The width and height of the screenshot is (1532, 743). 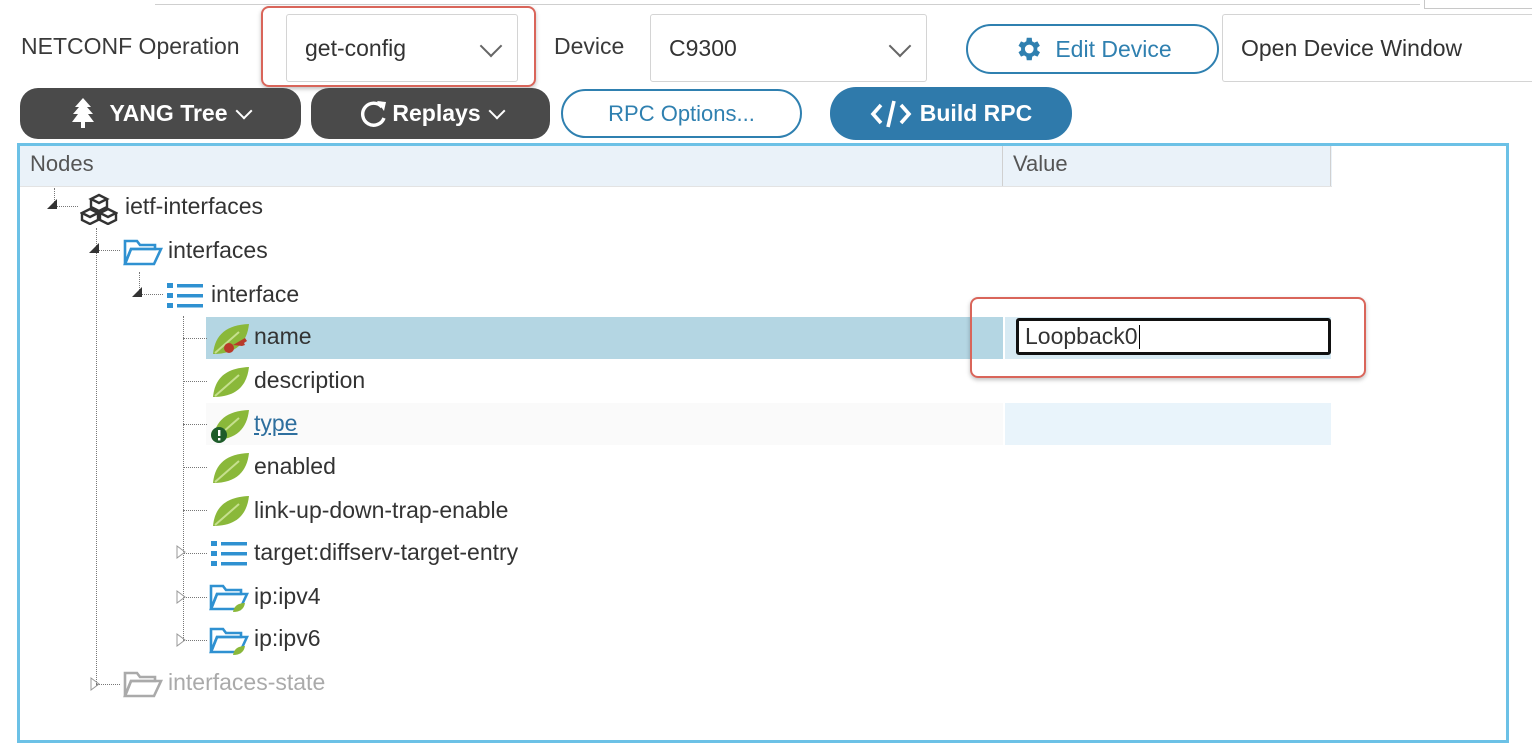 What do you see at coordinates (356, 47) in the screenshot?
I see `operation-select-value: get-config` at bounding box center [356, 47].